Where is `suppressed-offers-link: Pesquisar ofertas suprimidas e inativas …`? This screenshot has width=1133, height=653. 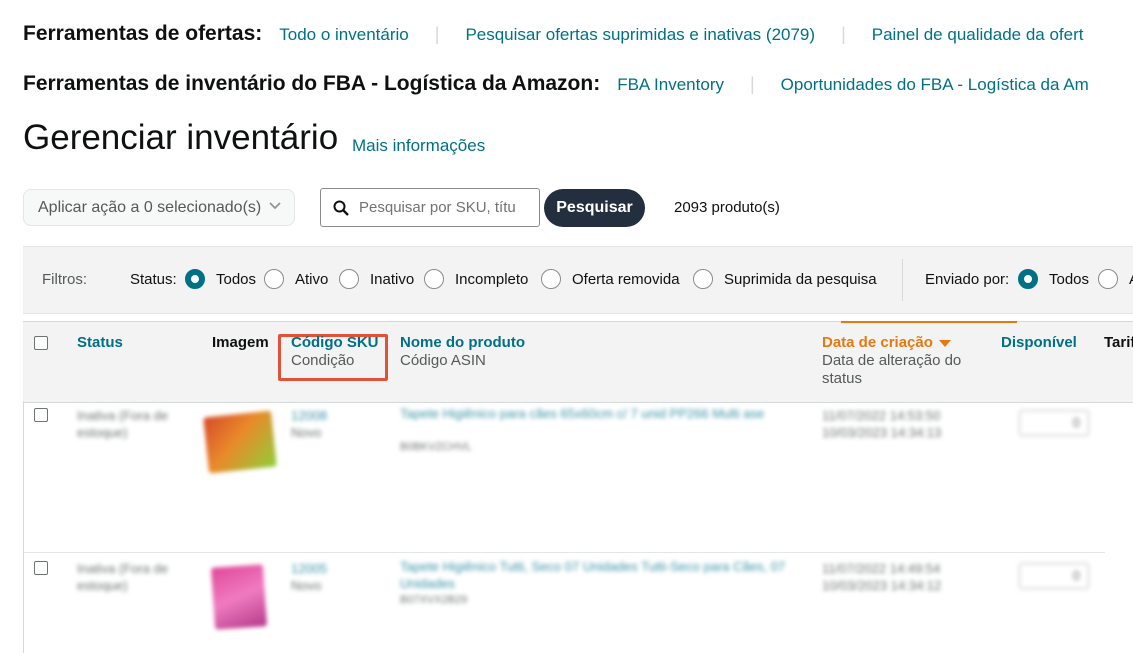
suppressed-offers-link: Pesquisar ofertas suprimidas e inativas … is located at coordinates (640, 35).